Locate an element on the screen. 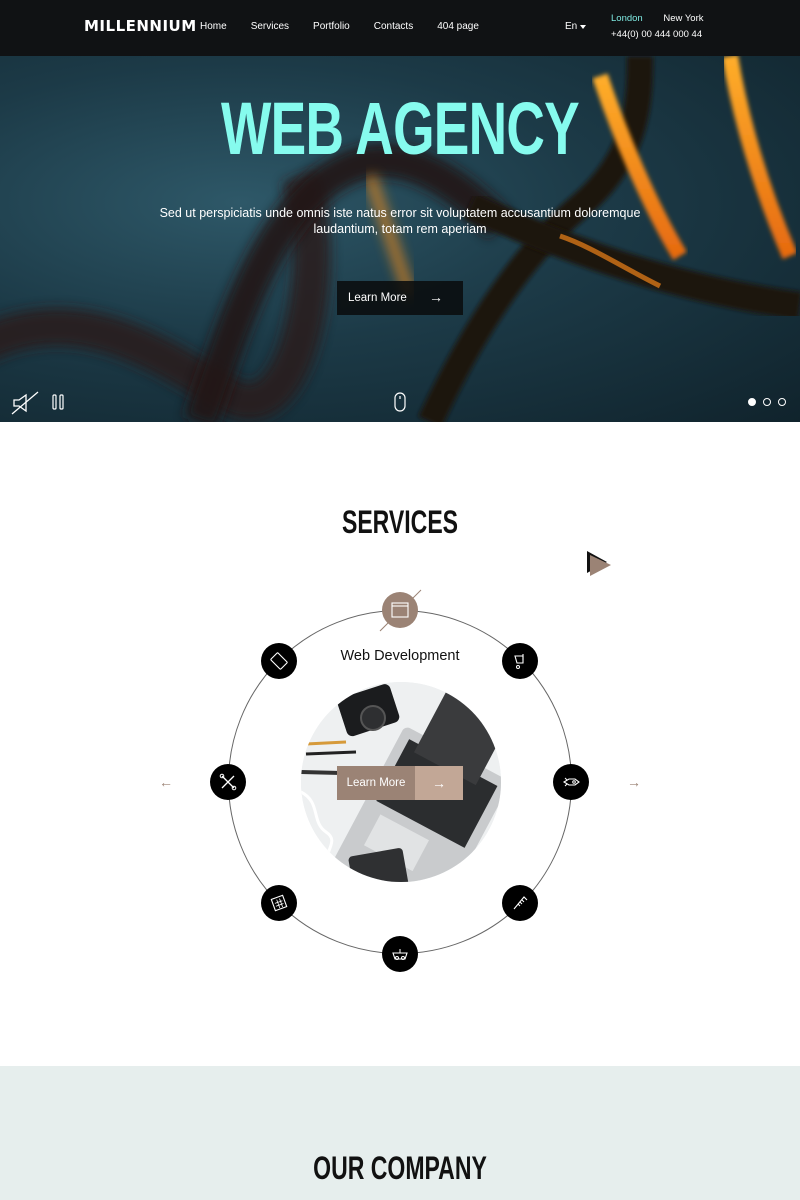 This screenshot has height=1200, width=800. service-learn-more-button: Learn More → is located at coordinates (400, 783).